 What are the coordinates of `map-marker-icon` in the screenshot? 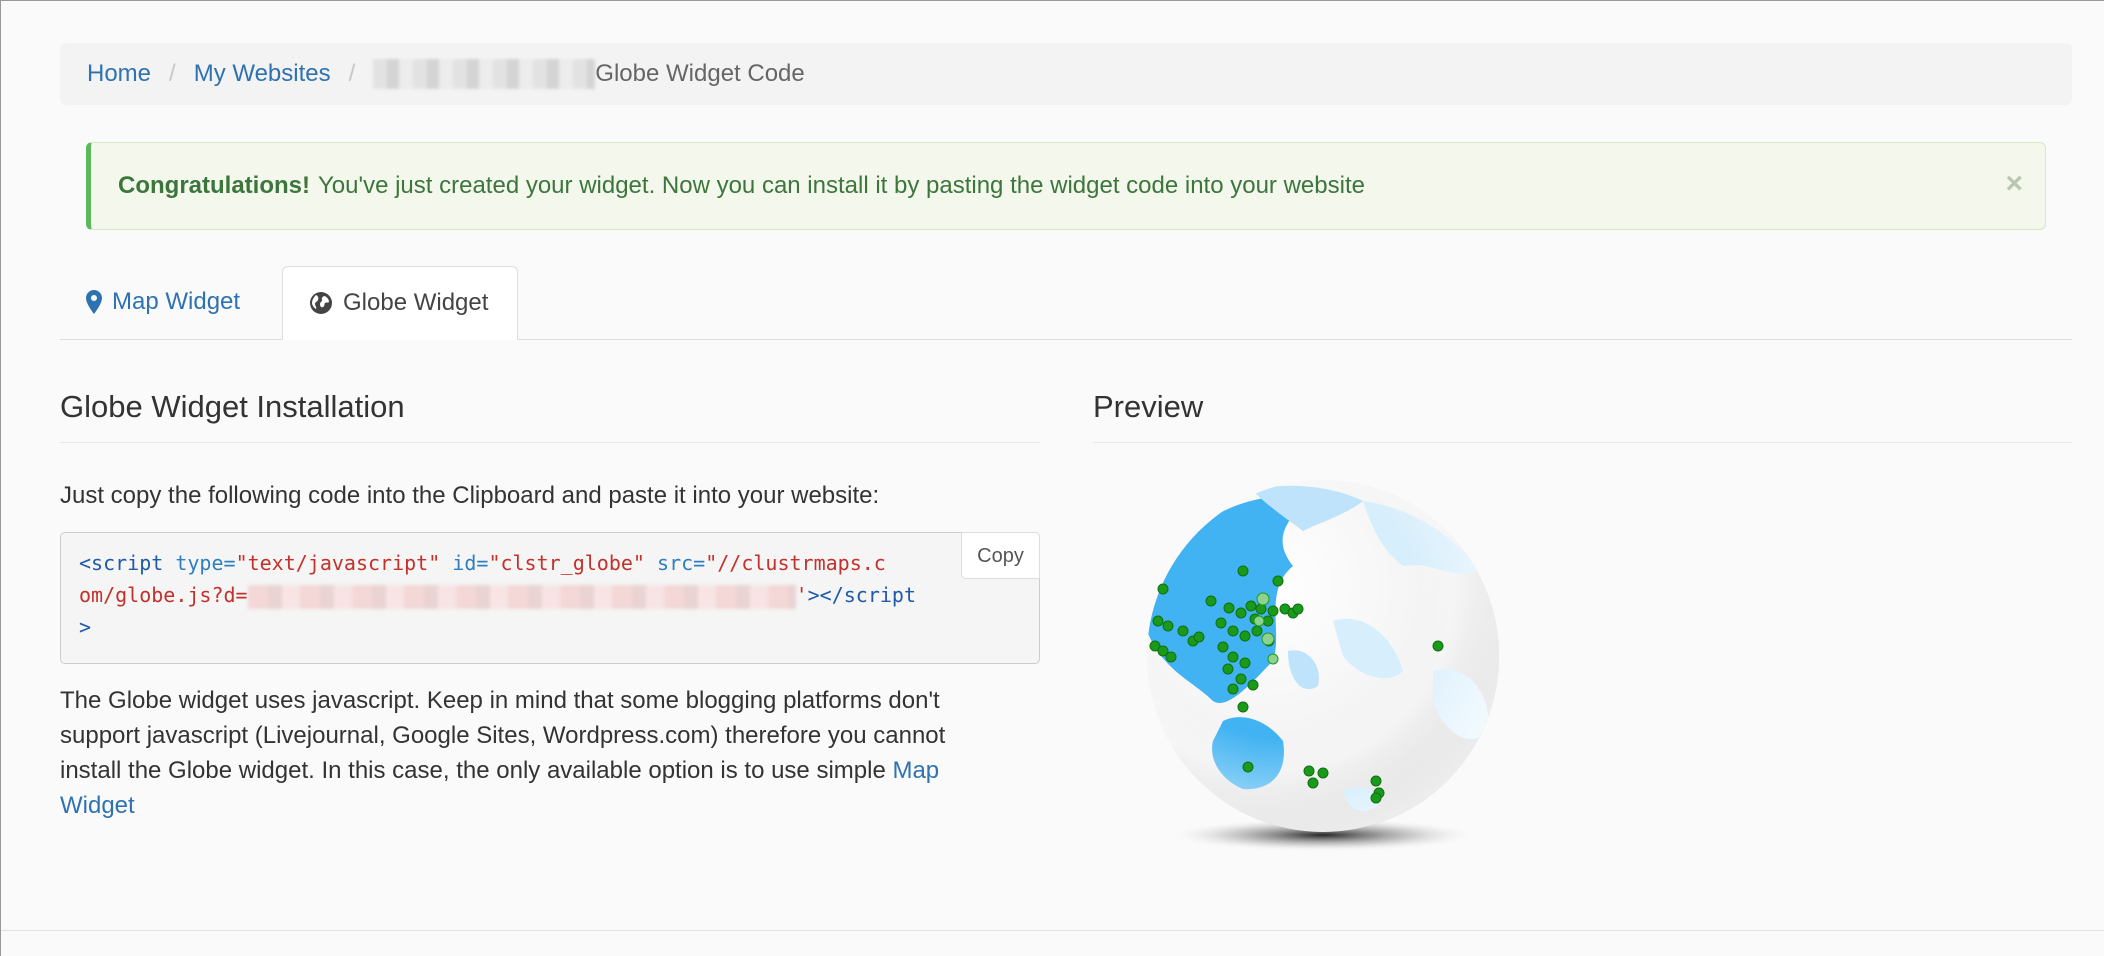 It's located at (94, 302).